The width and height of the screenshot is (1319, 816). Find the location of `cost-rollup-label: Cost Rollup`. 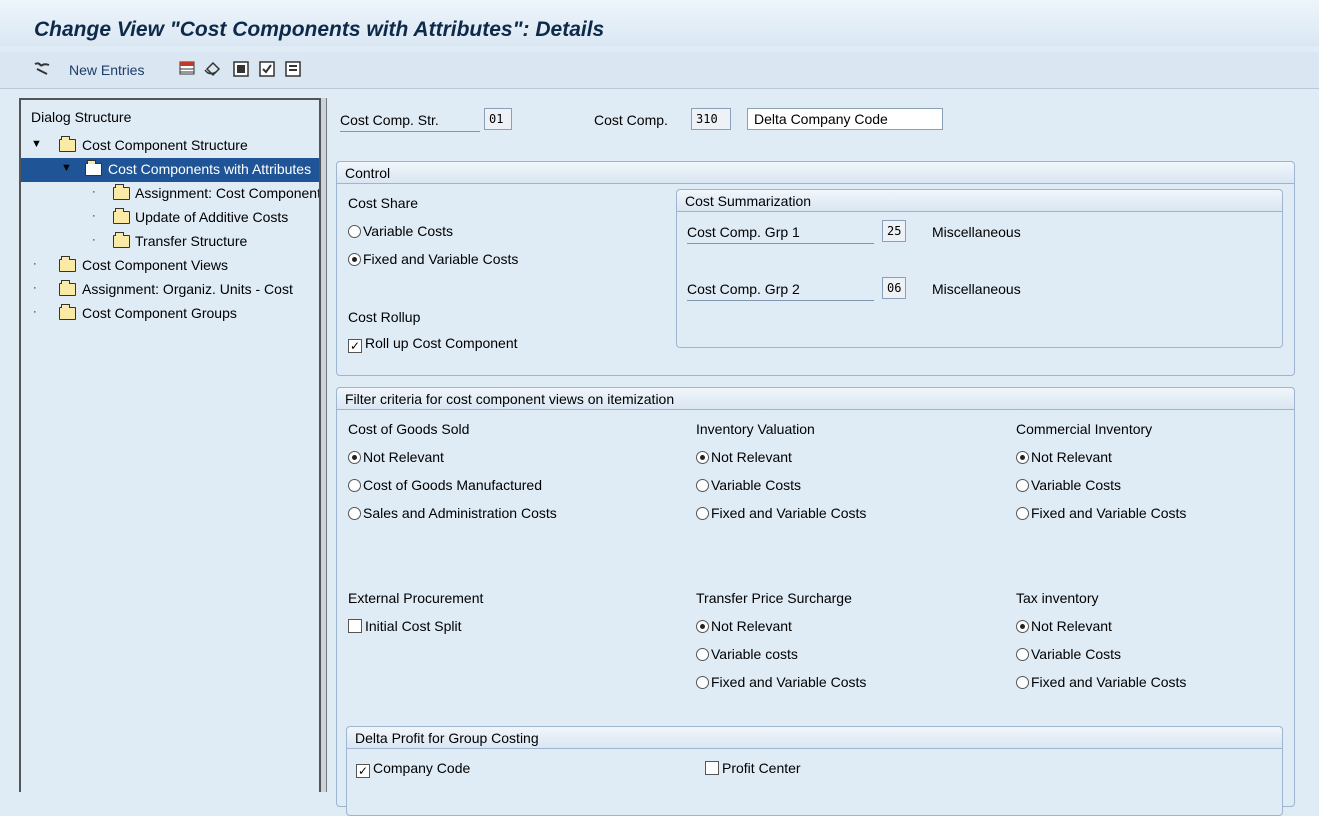

cost-rollup-label: Cost Rollup is located at coordinates (384, 317).